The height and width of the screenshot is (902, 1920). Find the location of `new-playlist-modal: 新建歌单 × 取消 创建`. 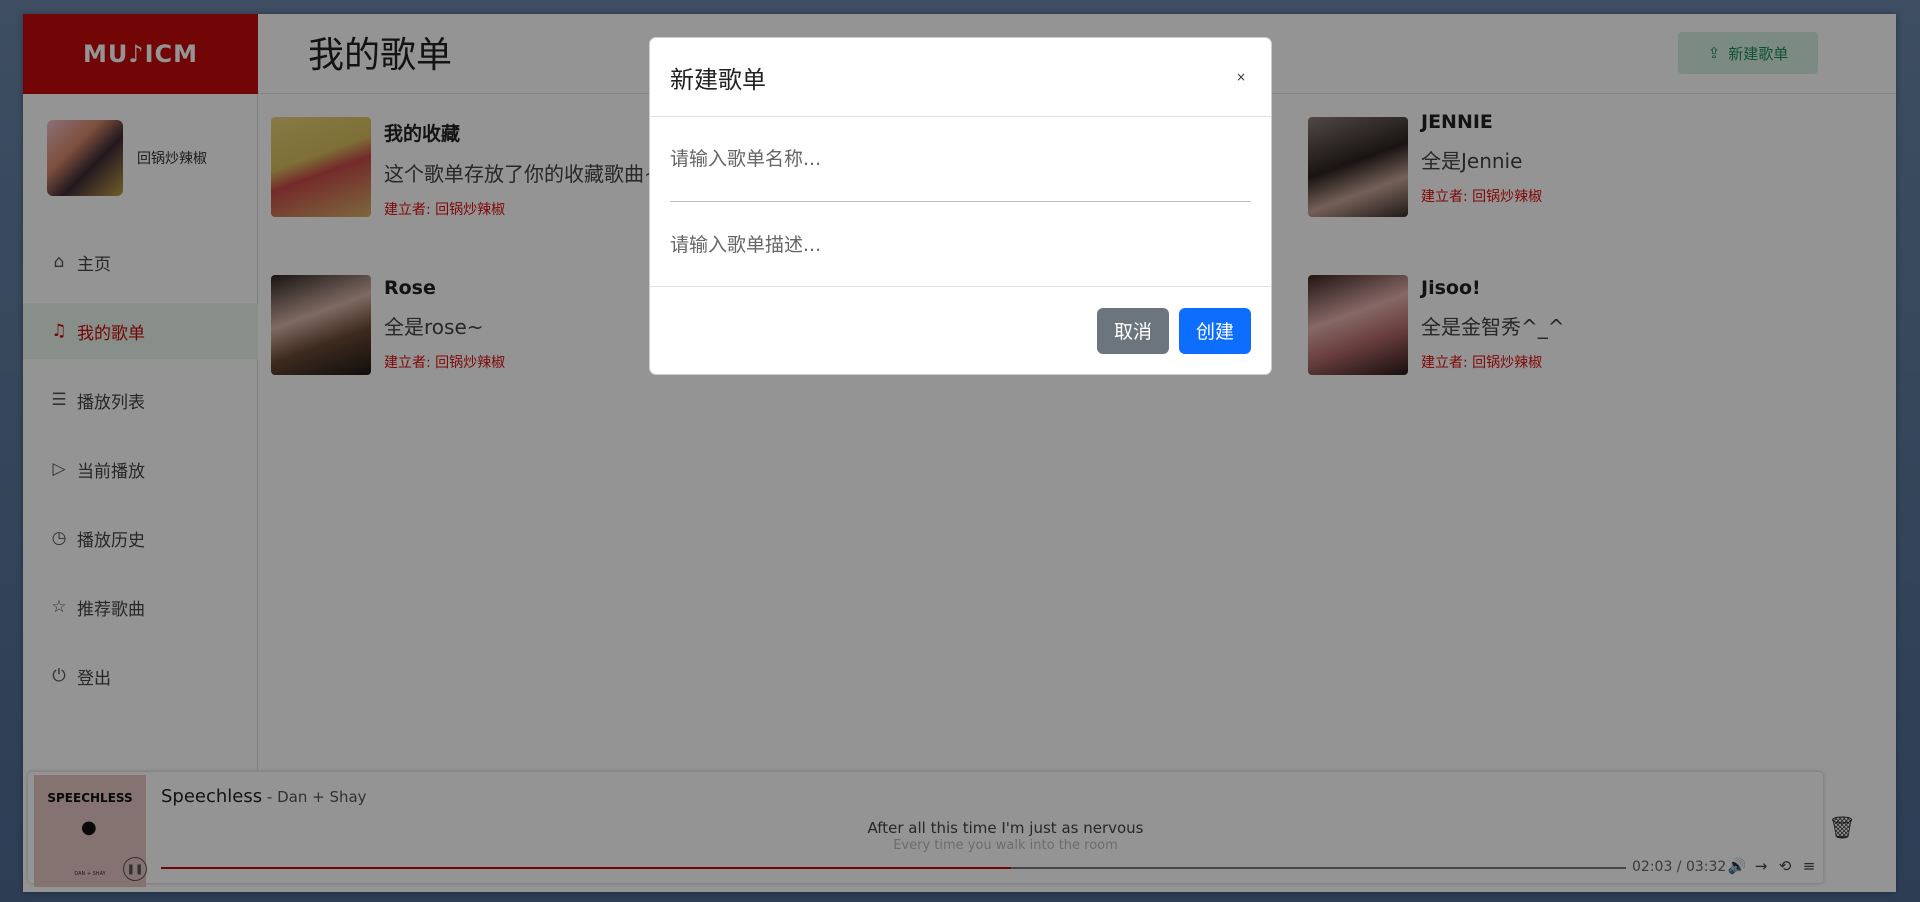

new-playlist-modal: 新建歌单 × 取消 创建 is located at coordinates (960, 206).